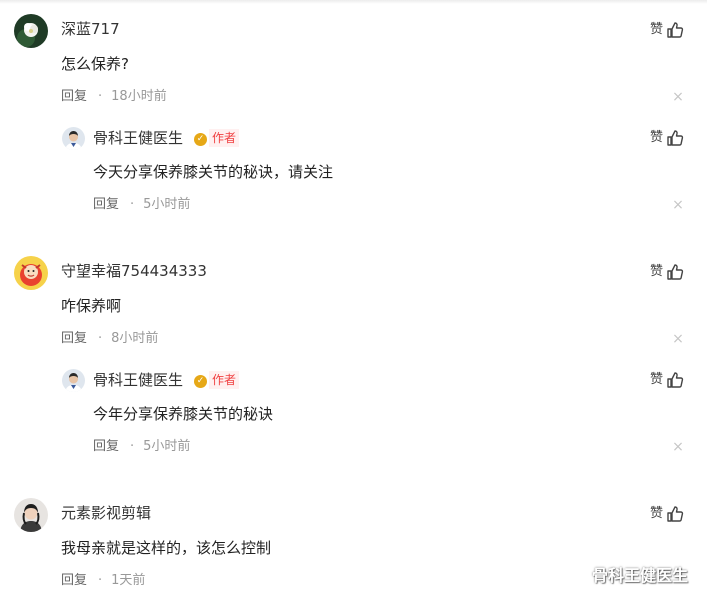 The image size is (707, 594). What do you see at coordinates (134, 271) in the screenshot?
I see `username: 守望幸福754434333` at bounding box center [134, 271].